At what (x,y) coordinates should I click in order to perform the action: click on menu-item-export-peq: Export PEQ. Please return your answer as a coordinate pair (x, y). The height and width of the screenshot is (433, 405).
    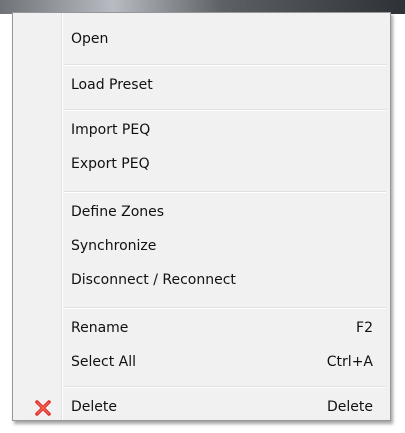
    Looking at the image, I should click on (201, 165).